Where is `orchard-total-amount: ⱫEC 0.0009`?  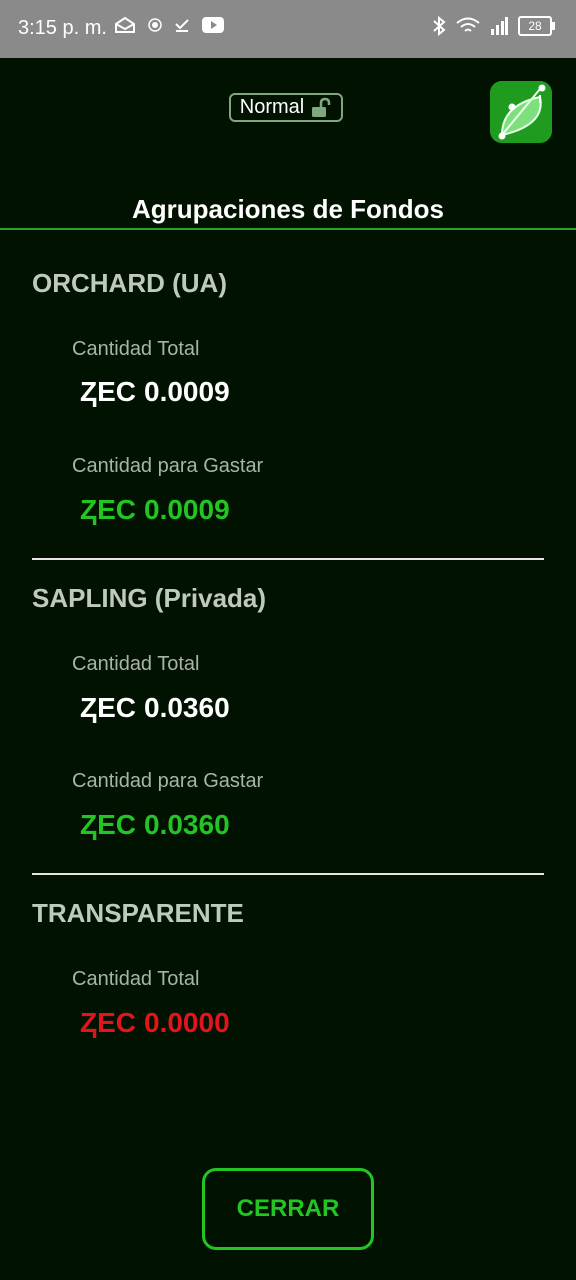
orchard-total-amount: ⱫEC 0.0009 is located at coordinates (155, 392).